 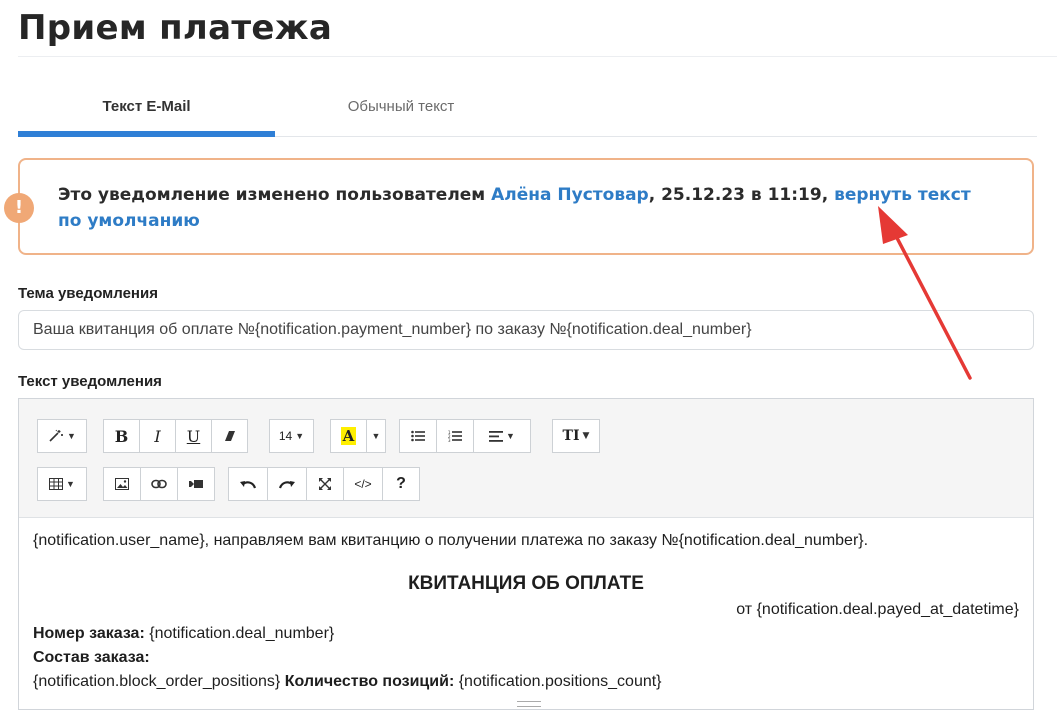 I want to click on insert-video-button, so click(x=196, y=484).